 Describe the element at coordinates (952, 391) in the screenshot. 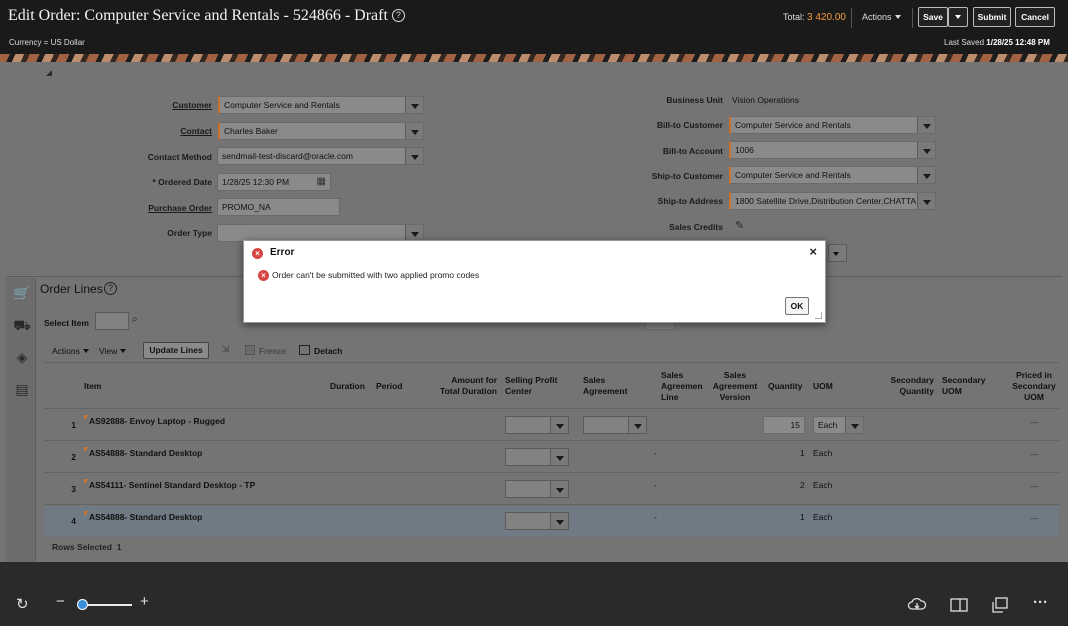

I see `col-su-line2: UOM` at that location.